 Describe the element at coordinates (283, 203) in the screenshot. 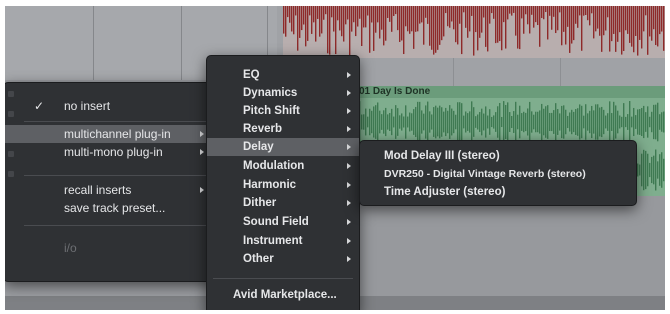

I see `category-dither: Dither` at that location.